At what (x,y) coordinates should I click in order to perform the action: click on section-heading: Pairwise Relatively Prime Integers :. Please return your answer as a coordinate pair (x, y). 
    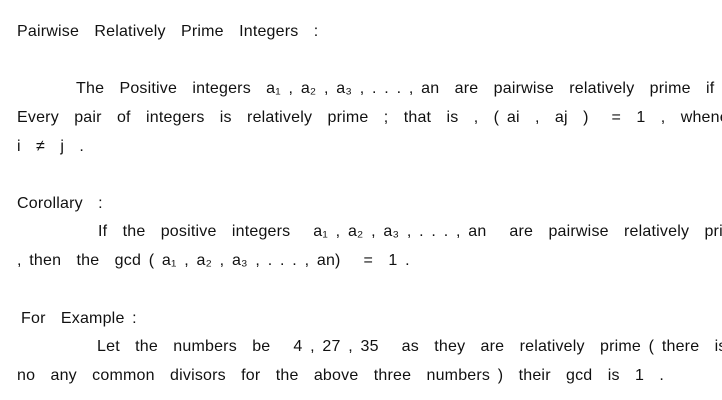
    Looking at the image, I should click on (168, 31).